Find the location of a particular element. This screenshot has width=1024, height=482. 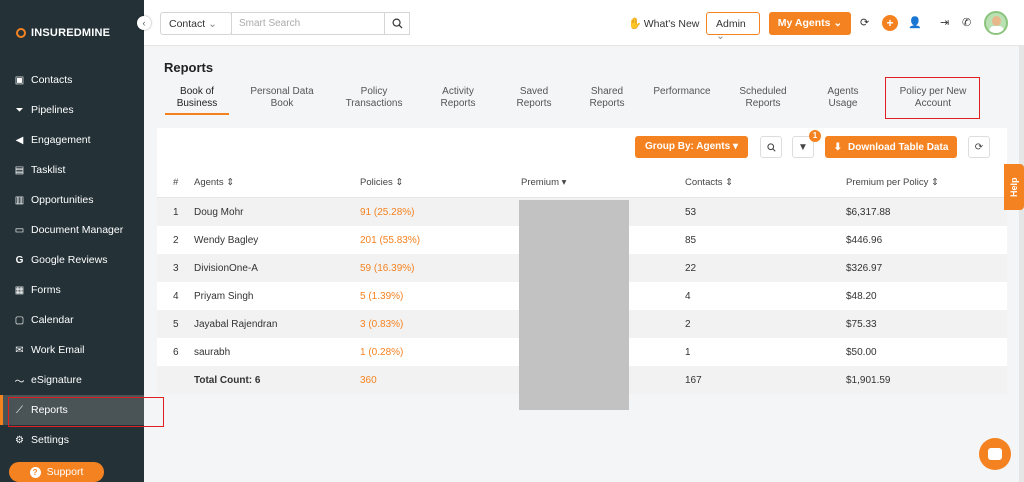

tab-performance: Performance is located at coordinates (682, 92).